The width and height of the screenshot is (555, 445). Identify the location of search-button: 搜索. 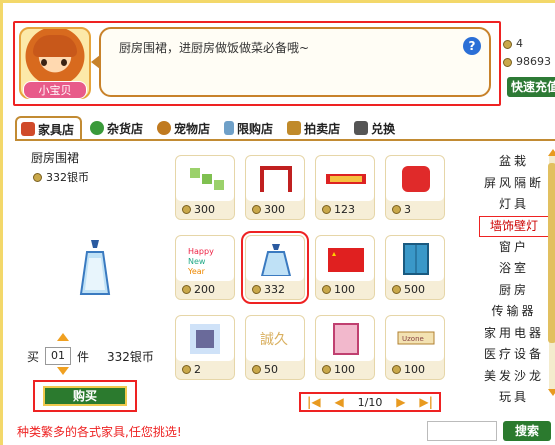
(527, 431).